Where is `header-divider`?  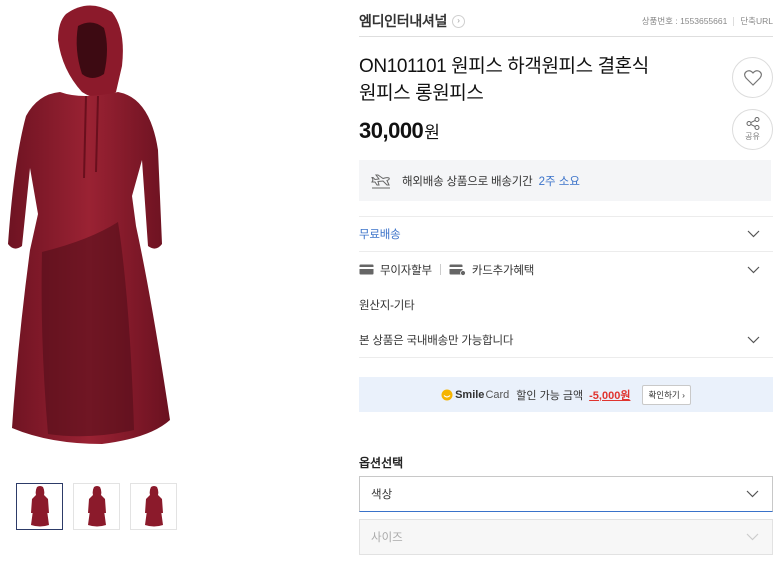
header-divider is located at coordinates (566, 36).